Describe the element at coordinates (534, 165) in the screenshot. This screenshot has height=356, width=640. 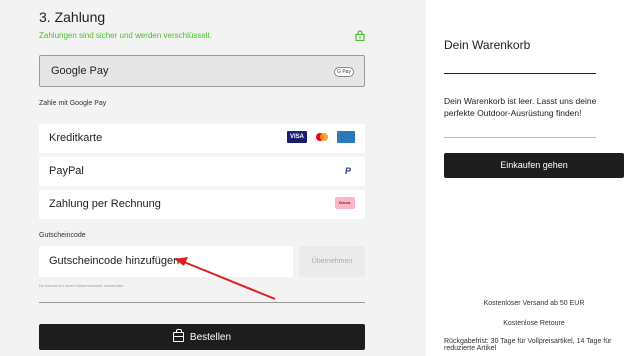
I see `continue-shopping-button: Einkaufen gehen` at that location.